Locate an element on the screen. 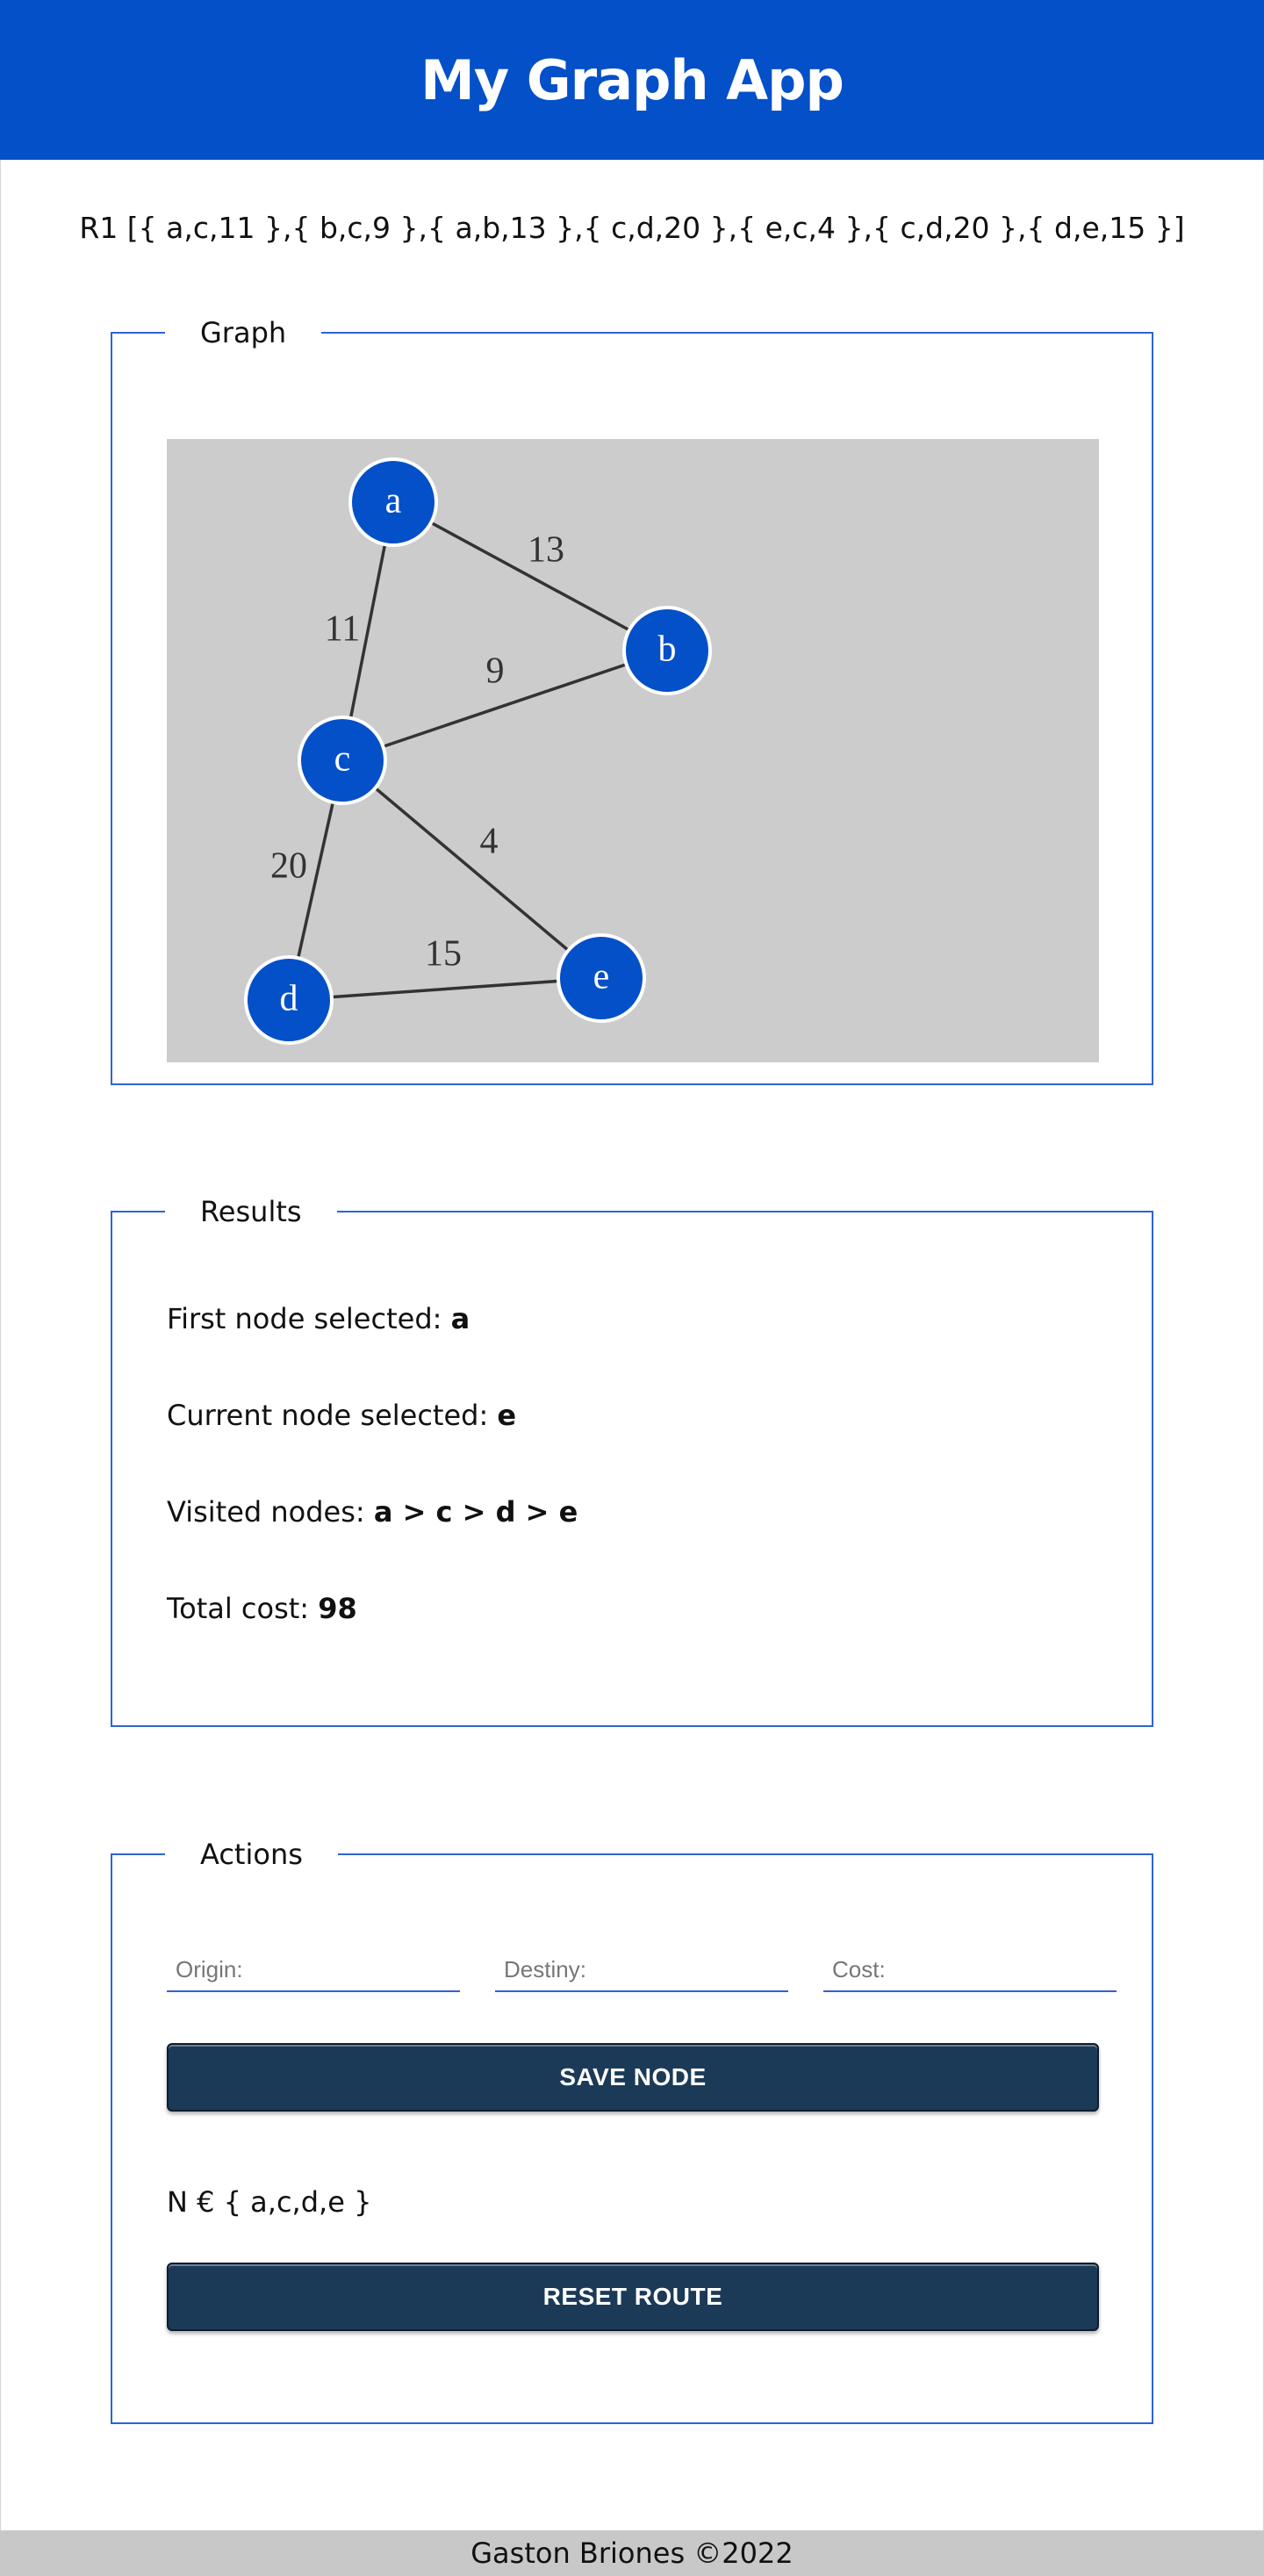  edge-a-b is located at coordinates (530, 576).